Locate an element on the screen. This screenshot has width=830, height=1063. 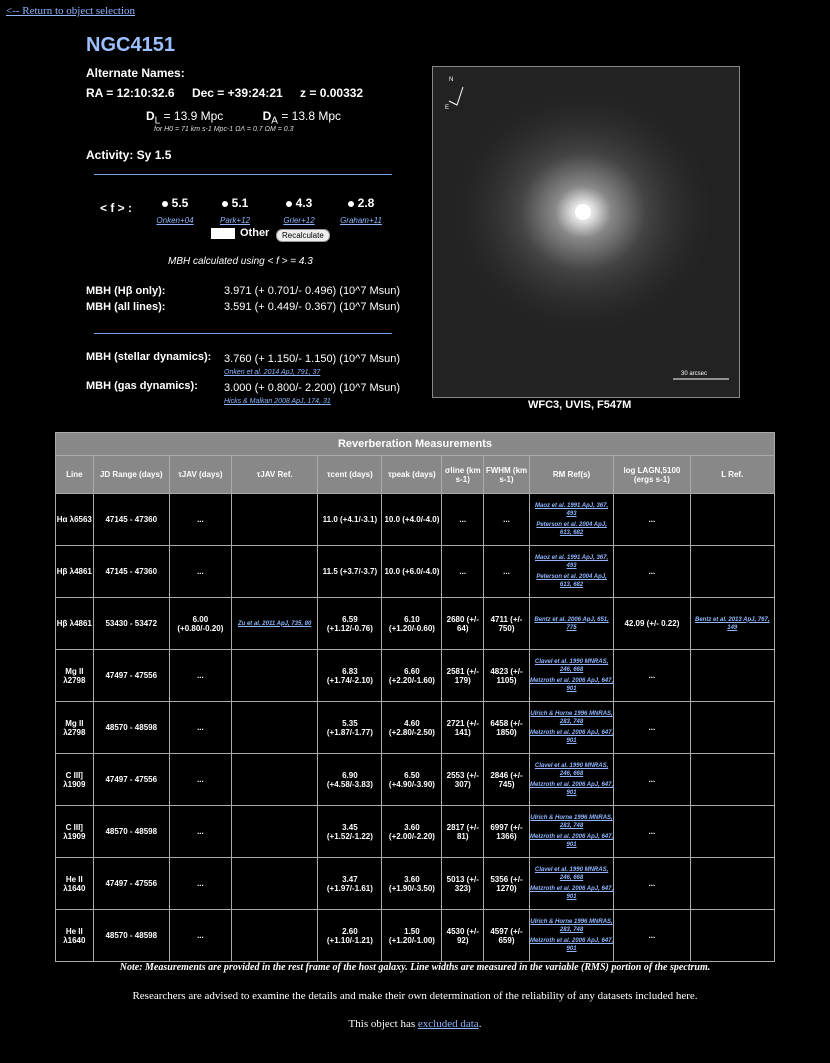
col-tjav: τJAV (days) is located at coordinates (200, 474).